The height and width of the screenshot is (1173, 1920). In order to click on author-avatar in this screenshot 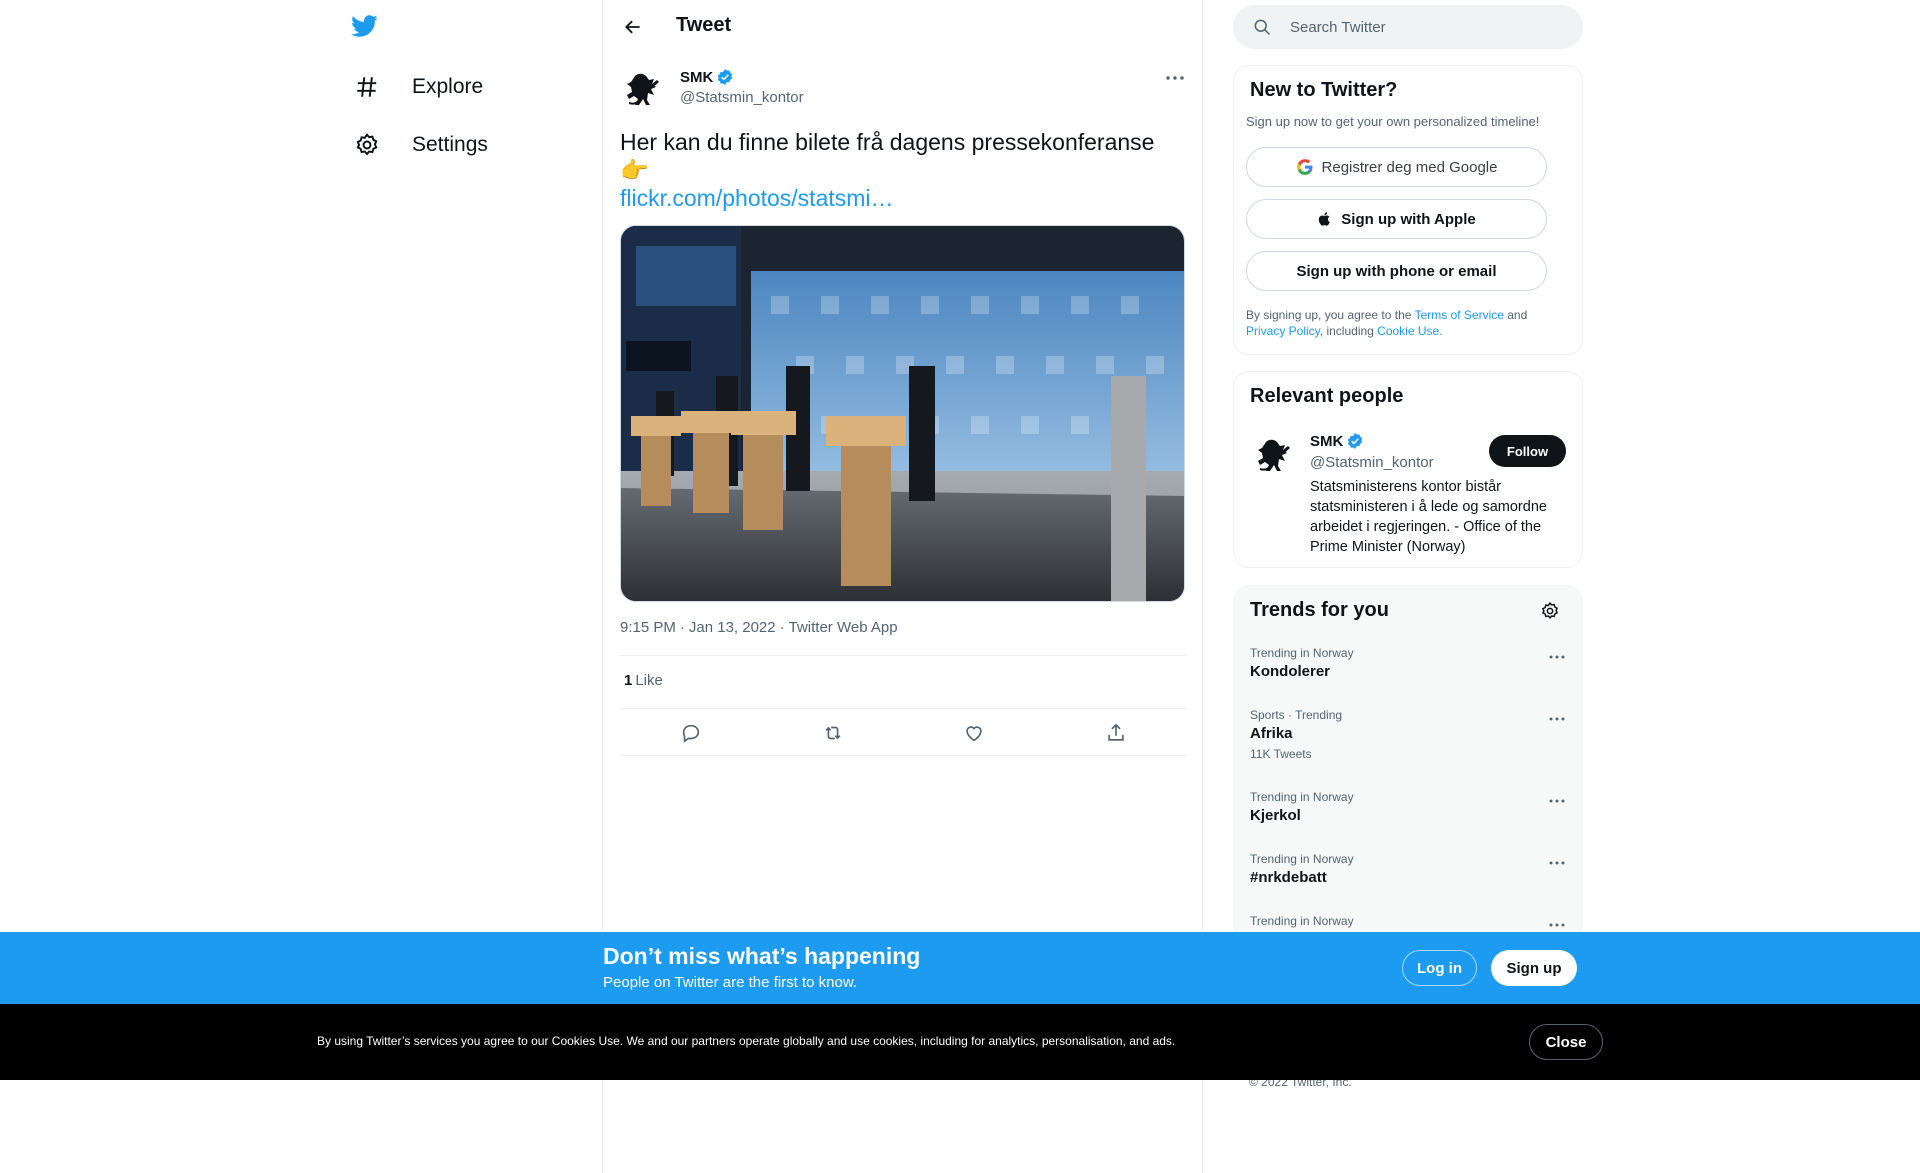, I will do `click(643, 90)`.